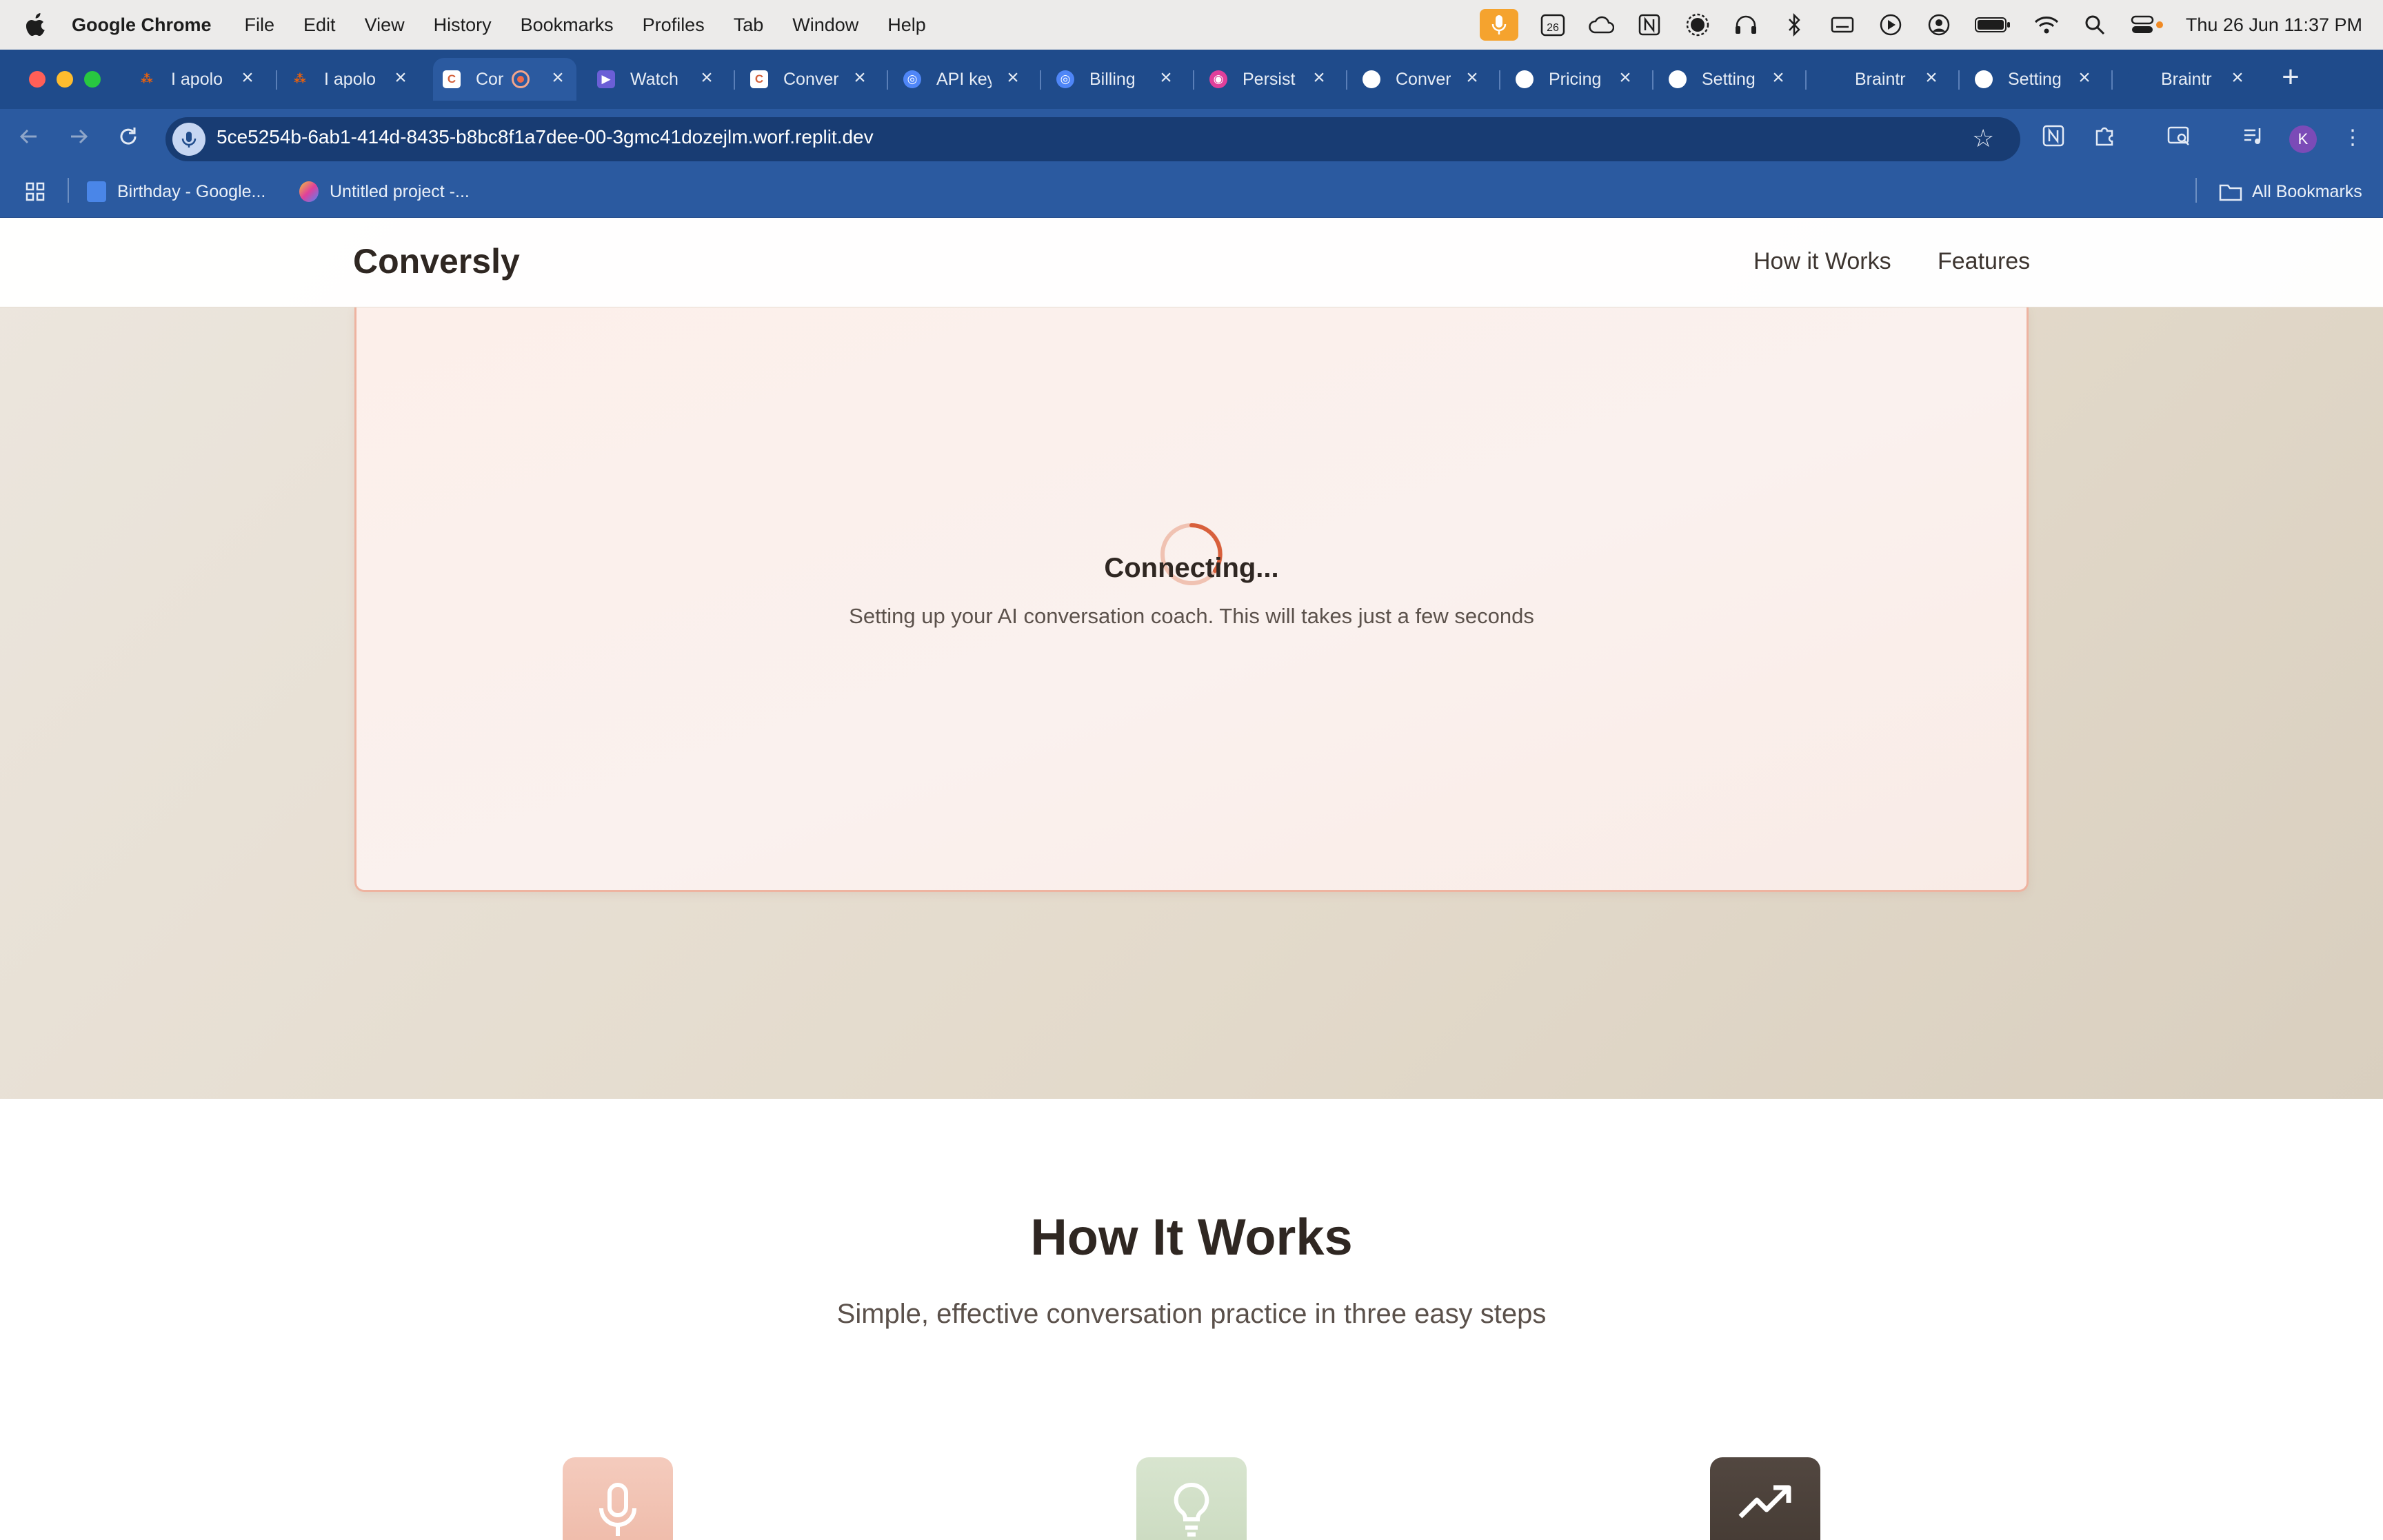 This screenshot has width=2383, height=1540. What do you see at coordinates (1191, 1510) in the screenshot?
I see `lightbulb-icon` at bounding box center [1191, 1510].